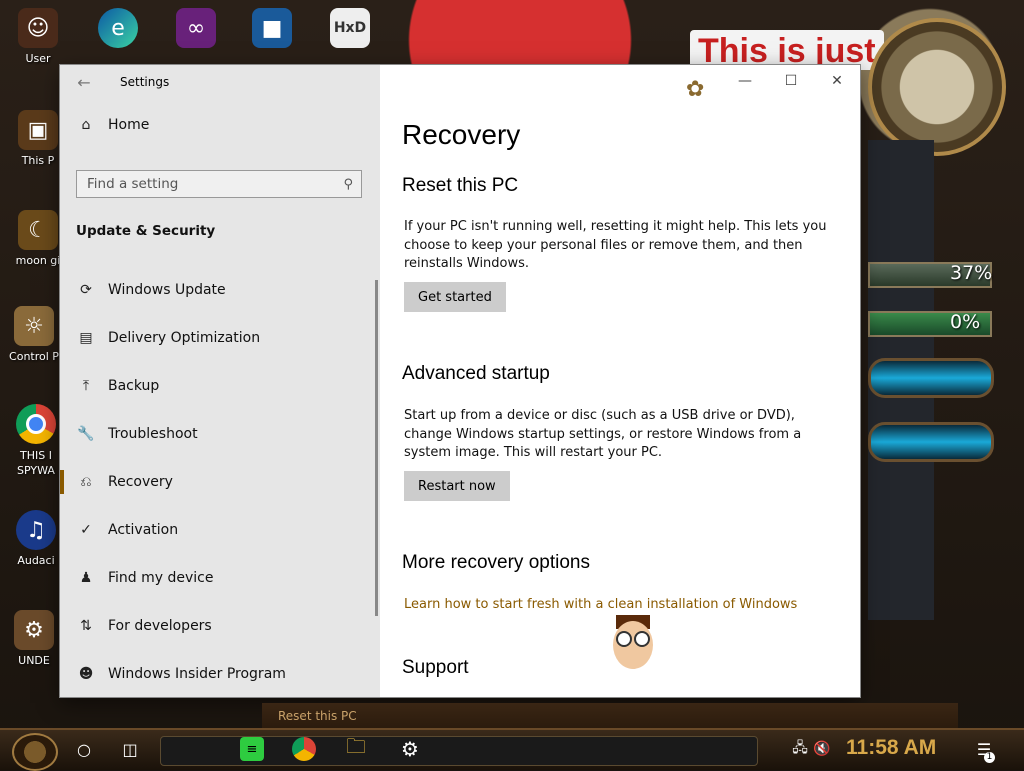 The height and width of the screenshot is (771, 1024). Describe the element at coordinates (86, 434) in the screenshot. I see `wrench-icon: 🔧` at that location.